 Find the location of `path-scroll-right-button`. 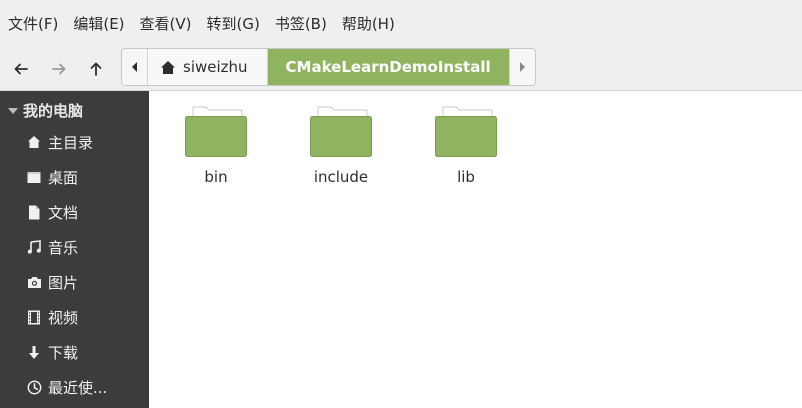

path-scroll-right-button is located at coordinates (521, 67).